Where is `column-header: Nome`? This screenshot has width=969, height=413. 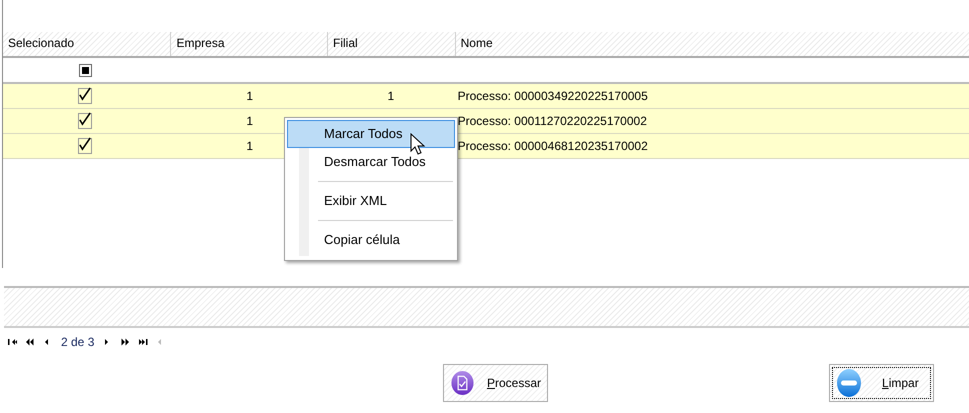
column-header: Nome is located at coordinates (711, 44).